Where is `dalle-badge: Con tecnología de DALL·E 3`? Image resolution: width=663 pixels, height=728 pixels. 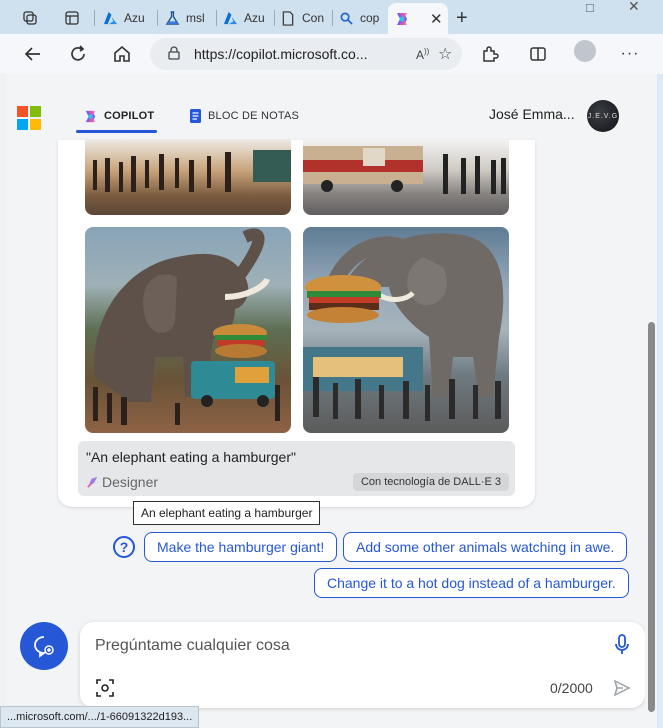
dalle-badge: Con tecnología de DALL·E 3 is located at coordinates (430, 482).